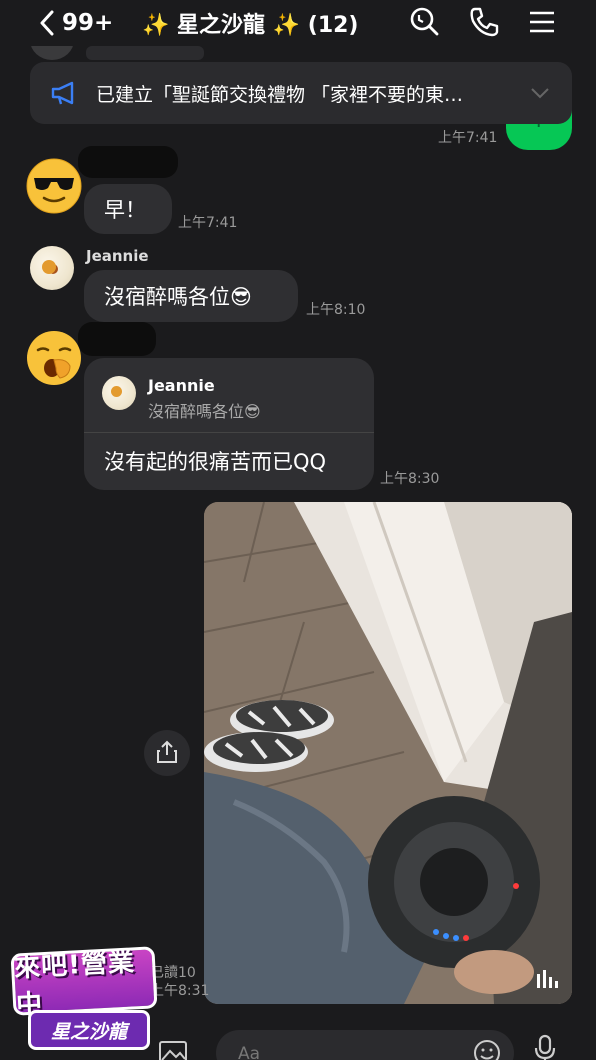  I want to click on logo-title: 來吧!營業中, so click(84, 983).